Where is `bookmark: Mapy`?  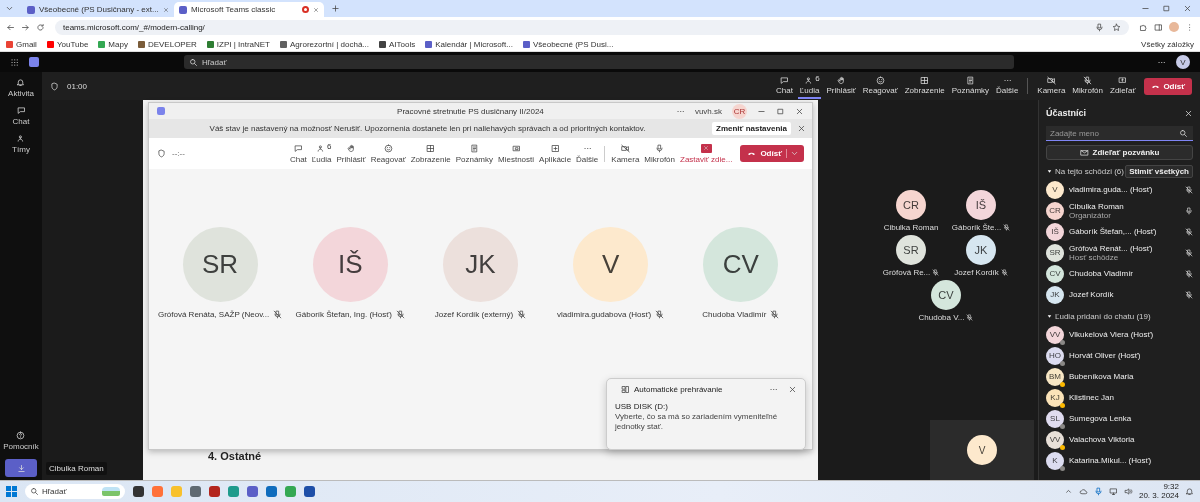 bookmark: Mapy is located at coordinates (113, 44).